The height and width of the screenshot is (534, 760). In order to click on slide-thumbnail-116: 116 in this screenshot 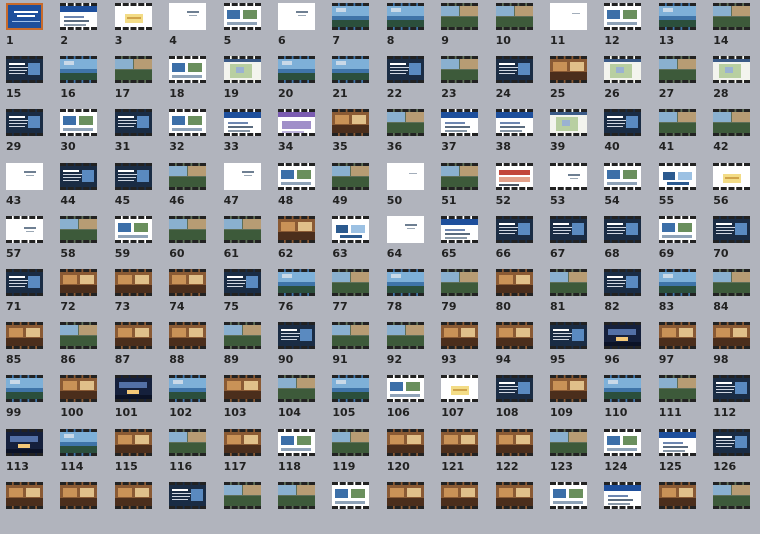, I will do `click(196, 454)`.